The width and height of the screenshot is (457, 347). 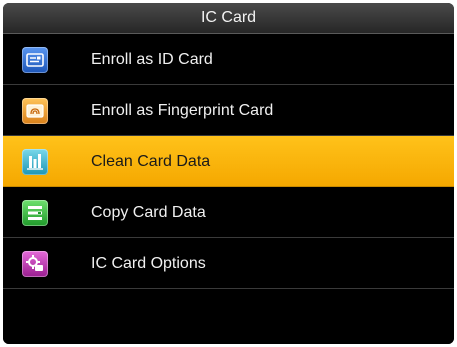 I want to click on menu-item-enroll-id-card: Enroll as ID Card, so click(x=228, y=59).